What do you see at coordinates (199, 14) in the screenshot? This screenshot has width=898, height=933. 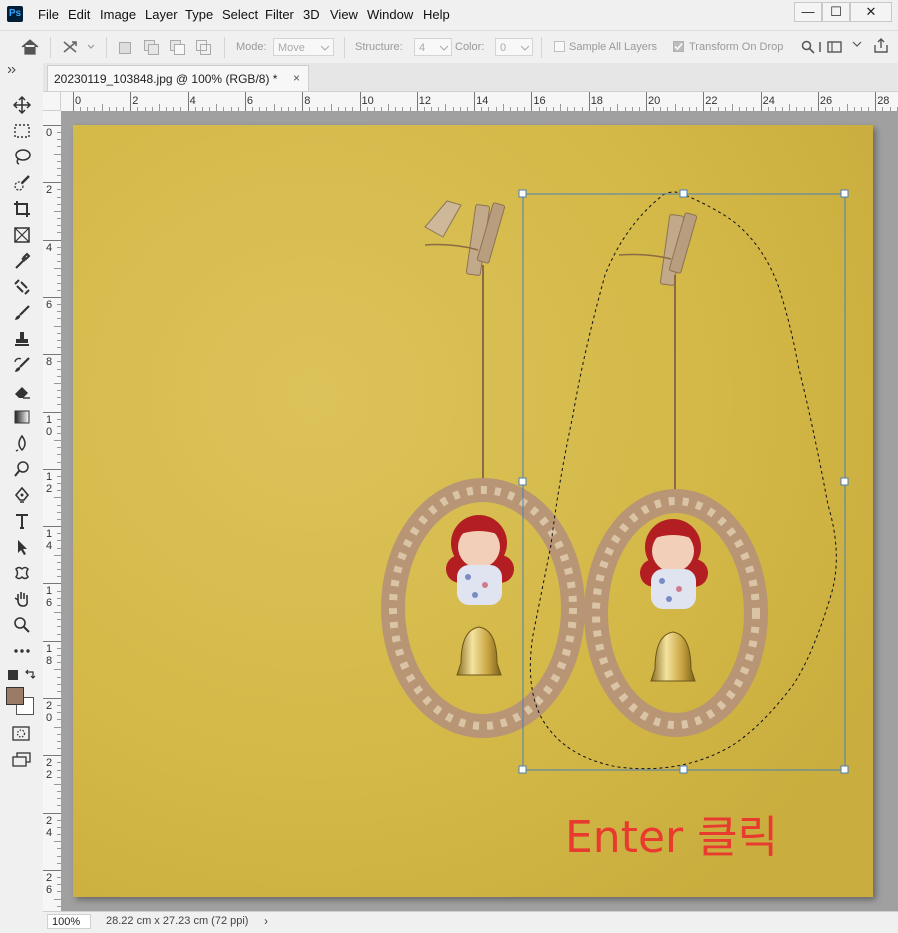 I see `menu-type: Type` at bounding box center [199, 14].